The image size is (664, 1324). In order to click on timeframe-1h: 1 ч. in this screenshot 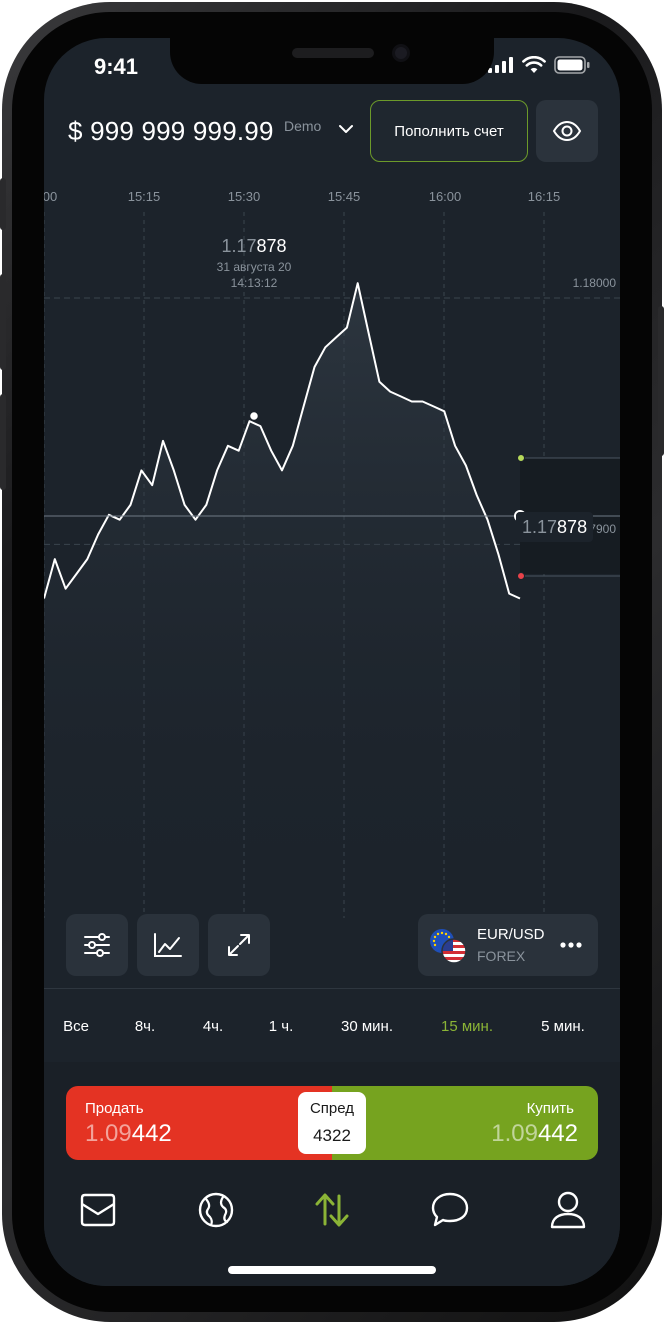, I will do `click(281, 1026)`.